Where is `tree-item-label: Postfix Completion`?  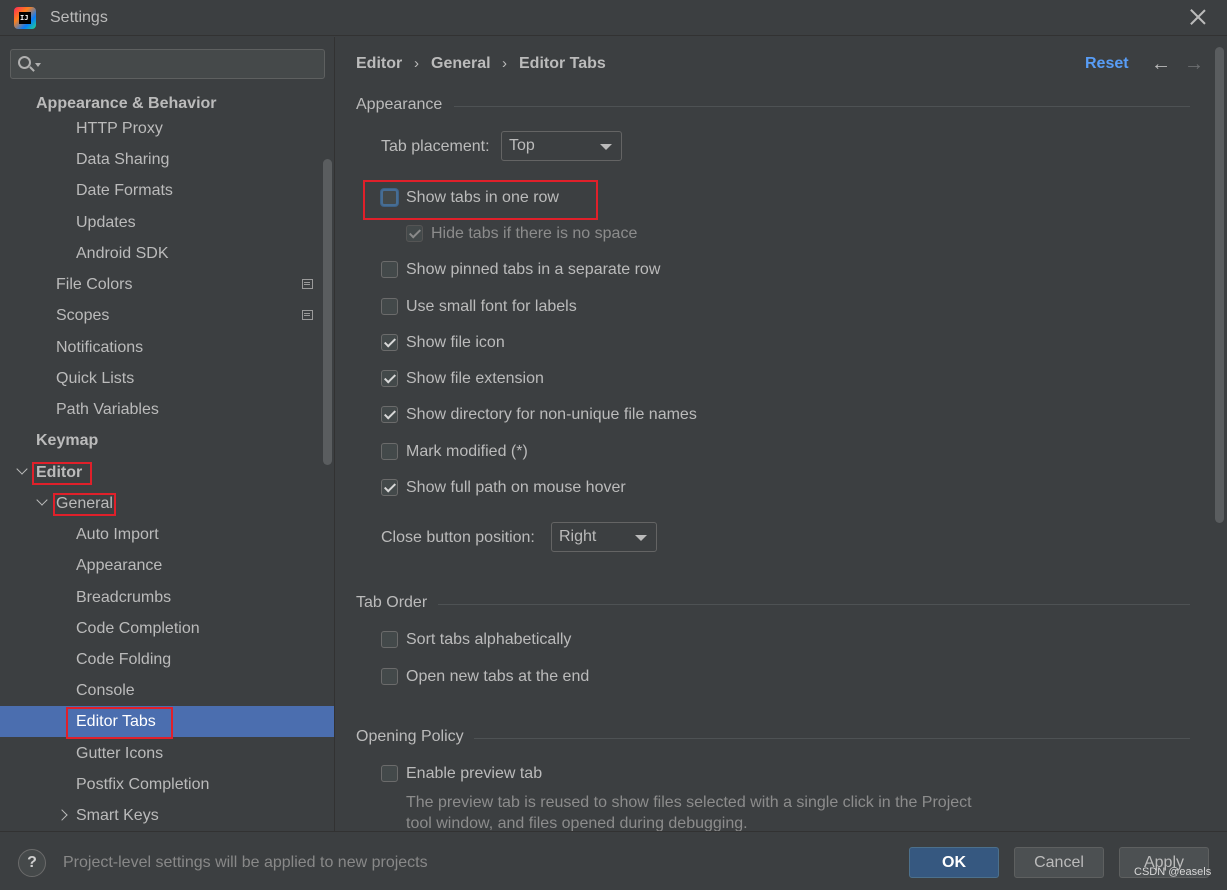
tree-item-label: Postfix Completion is located at coordinates (143, 784).